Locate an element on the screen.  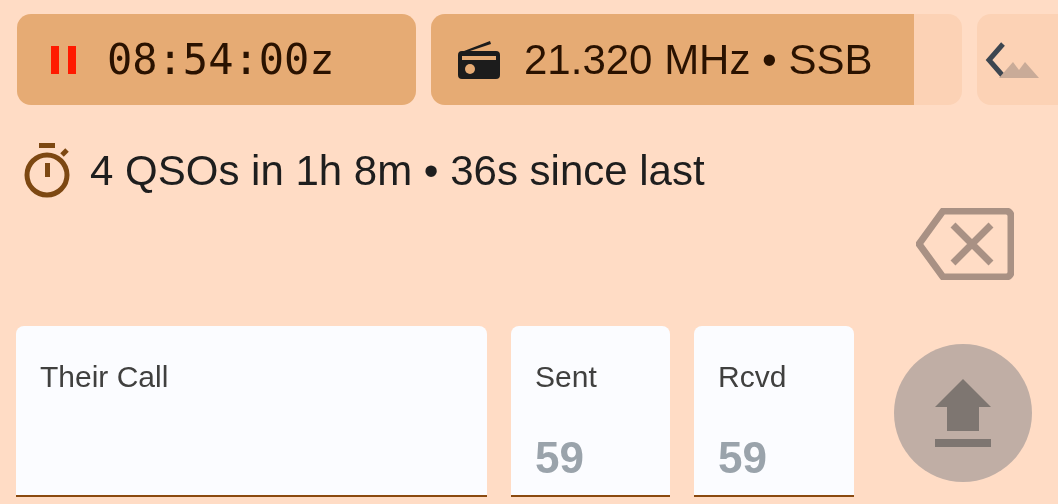
field-label: Rcvd is located at coordinates (753, 377).